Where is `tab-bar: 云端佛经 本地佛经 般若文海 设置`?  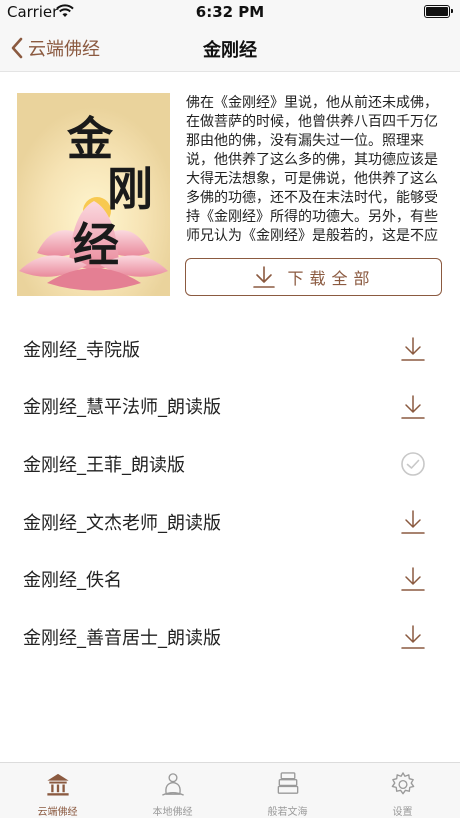
tab-bar: 云端佛经 本地佛经 般若文海 设置 is located at coordinates (230, 790).